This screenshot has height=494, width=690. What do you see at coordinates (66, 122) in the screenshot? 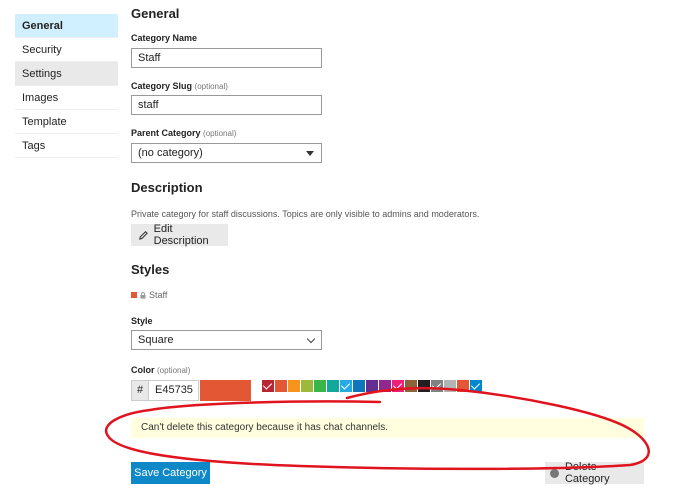
I see `sidebar-item-template: Template` at bounding box center [66, 122].